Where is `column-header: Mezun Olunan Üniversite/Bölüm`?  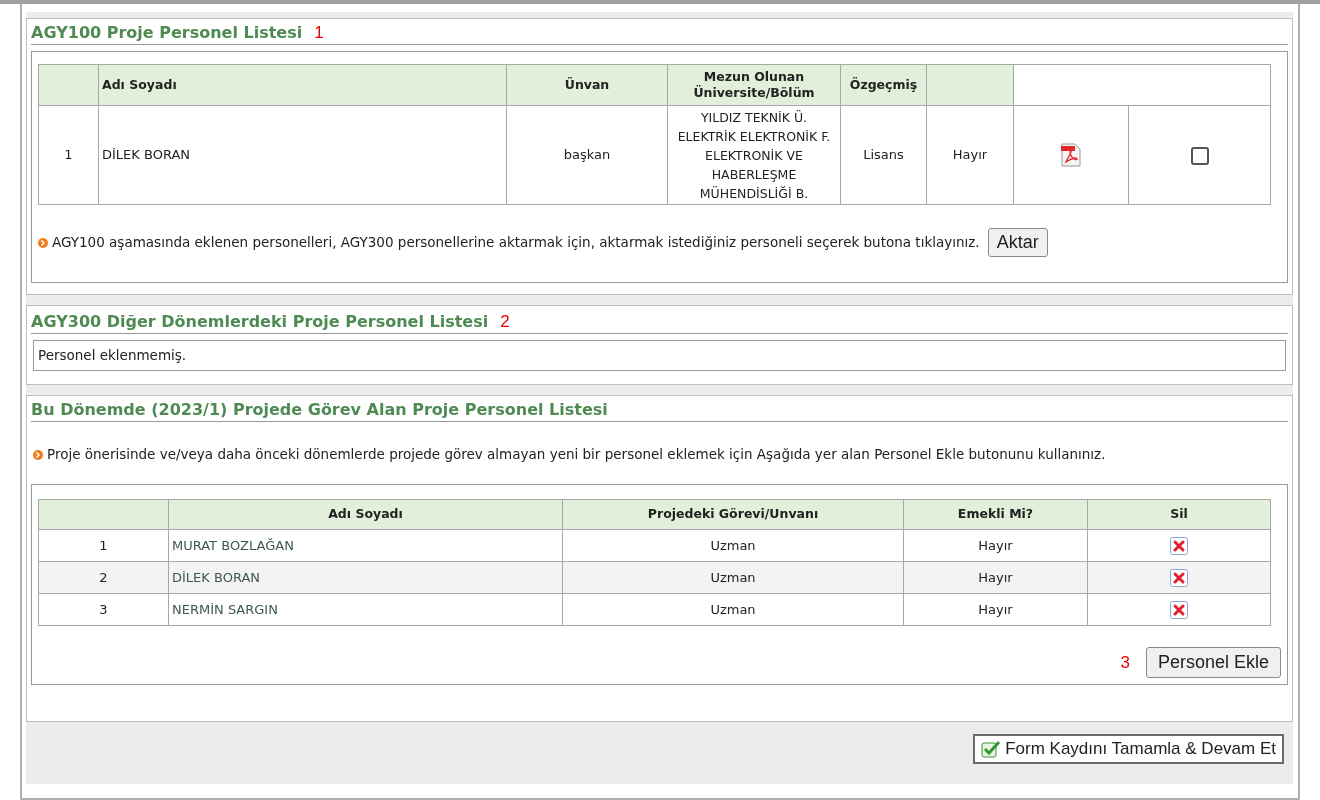 column-header: Mezun Olunan Üniversite/Bölüm is located at coordinates (754, 85).